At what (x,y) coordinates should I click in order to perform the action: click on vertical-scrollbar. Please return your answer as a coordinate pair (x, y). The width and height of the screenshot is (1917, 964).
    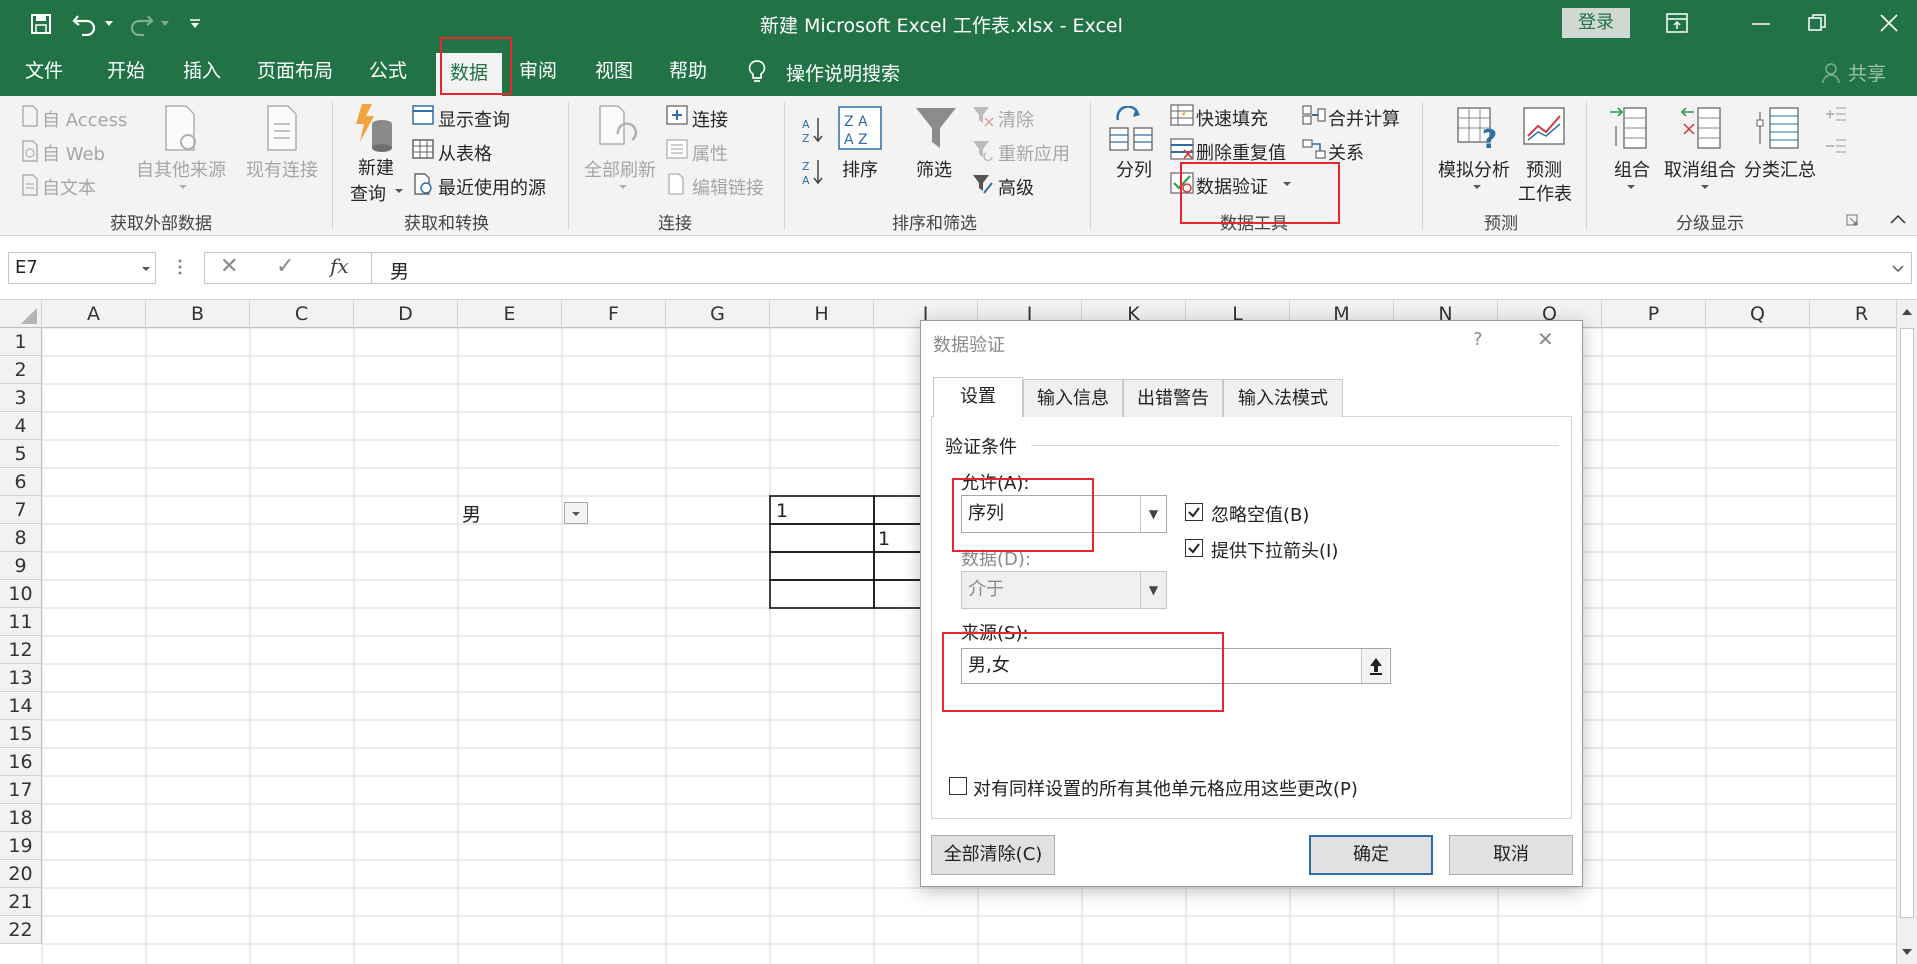
    Looking at the image, I should click on (1906, 632).